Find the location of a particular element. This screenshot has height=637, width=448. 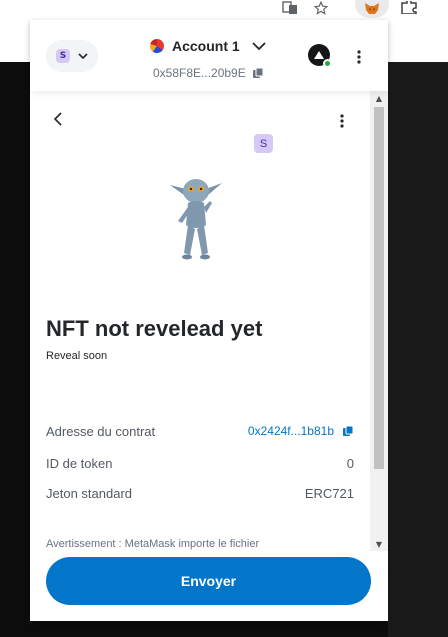

browser-toolbar-strip is located at coordinates (418, 38).